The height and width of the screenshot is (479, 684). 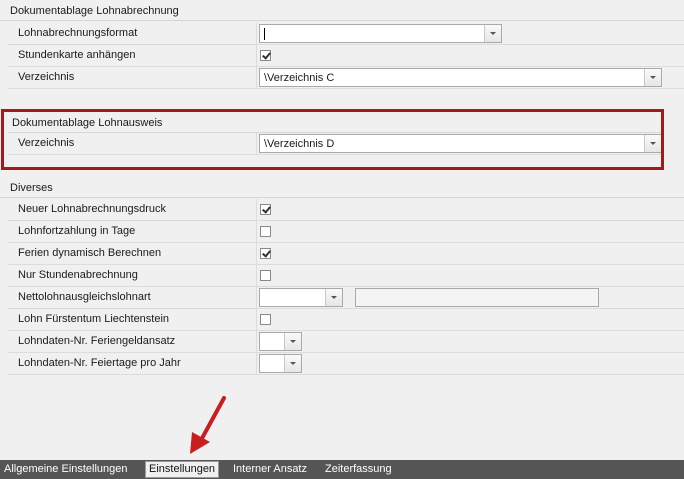 I want to click on field-label: Lohndaten-Nr. Feiertage pro Jahr, so click(x=99, y=363).